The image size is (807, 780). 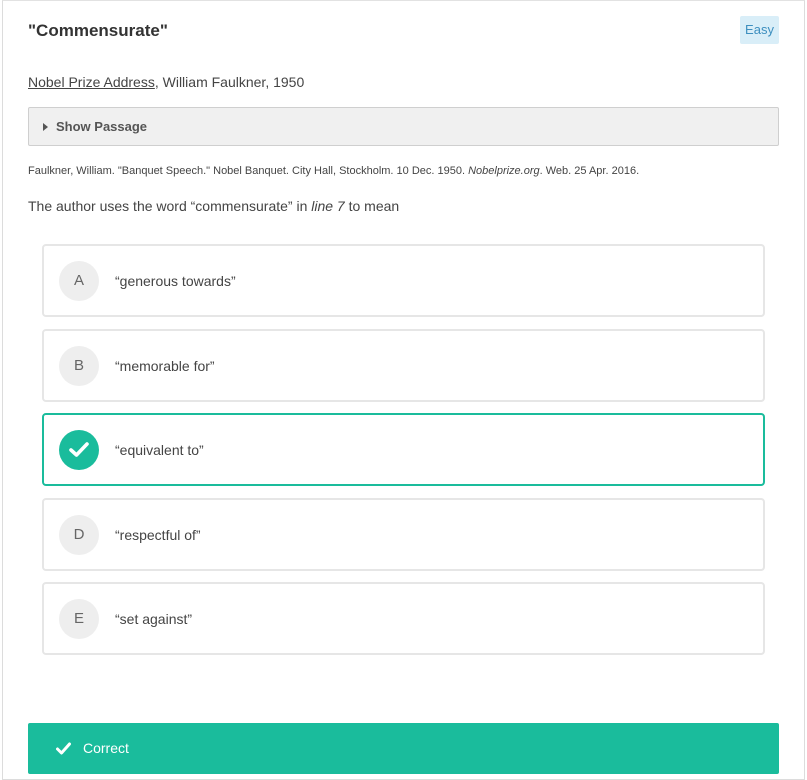 What do you see at coordinates (79, 535) in the screenshot?
I see `choice-letter: D` at bounding box center [79, 535].